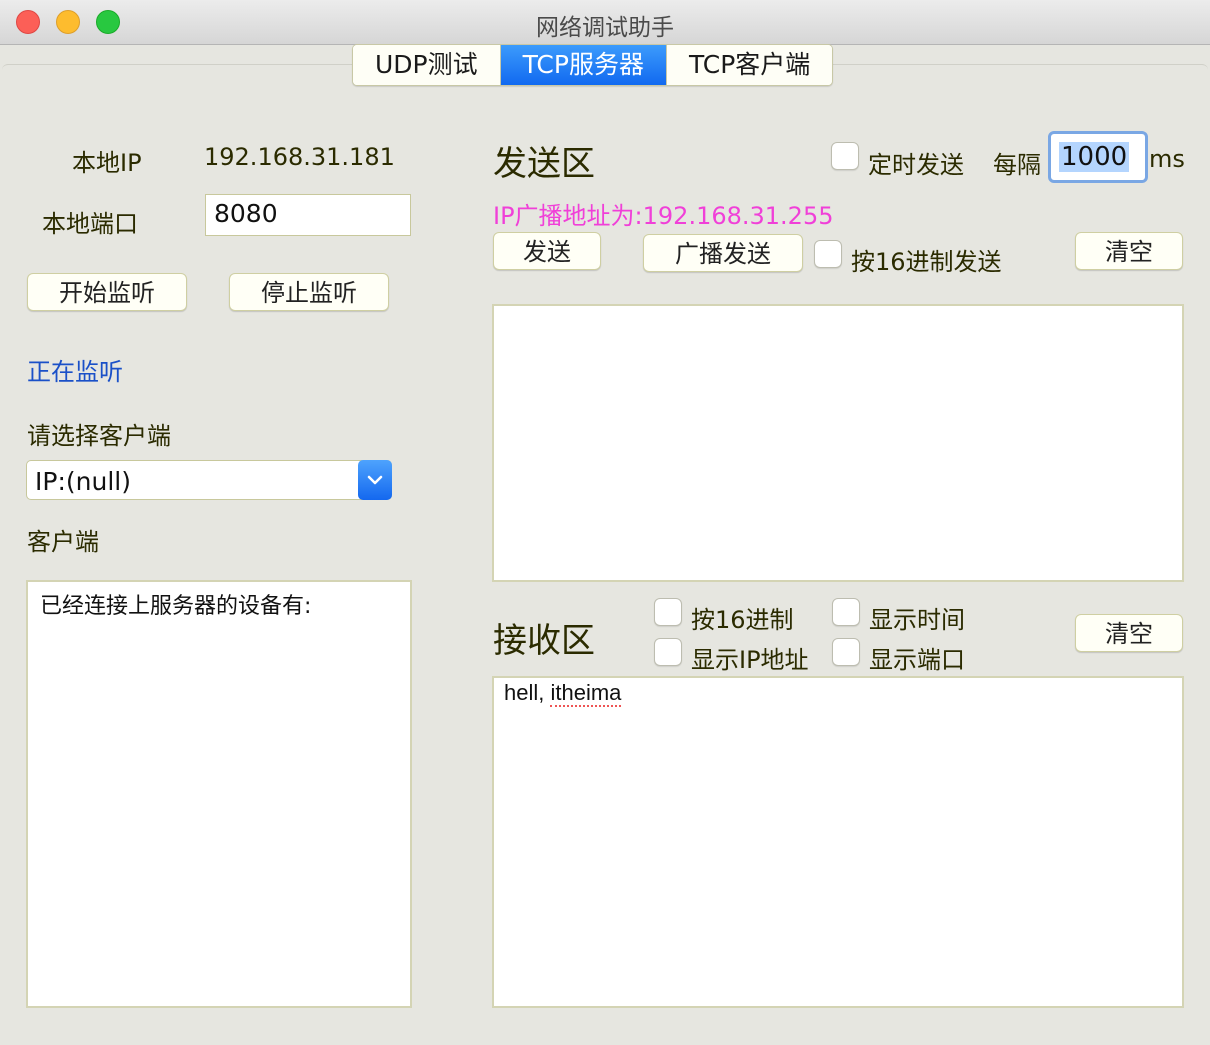 Image resolution: width=1210 pixels, height=1045 pixels. What do you see at coordinates (917, 617) in the screenshot?
I see `show-time-label: 显示时间` at bounding box center [917, 617].